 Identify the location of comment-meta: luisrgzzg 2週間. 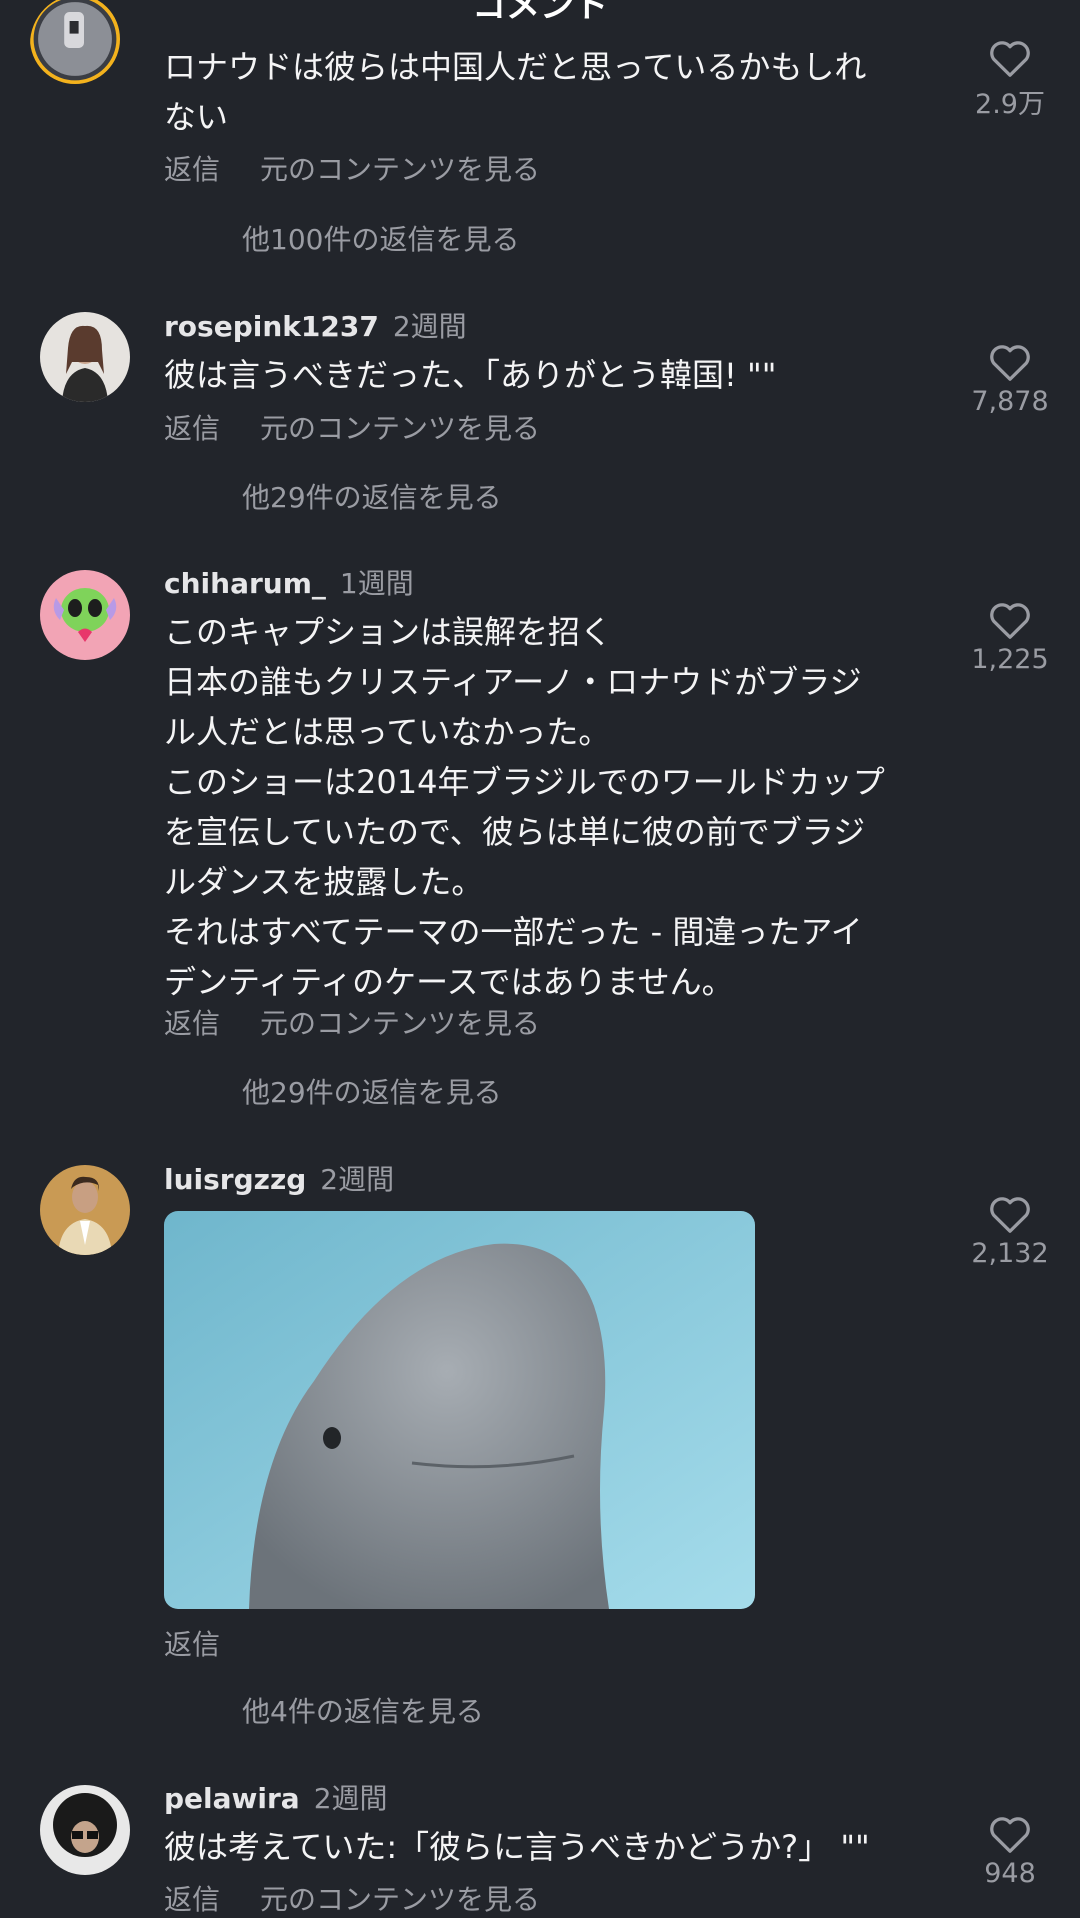
(279, 1178).